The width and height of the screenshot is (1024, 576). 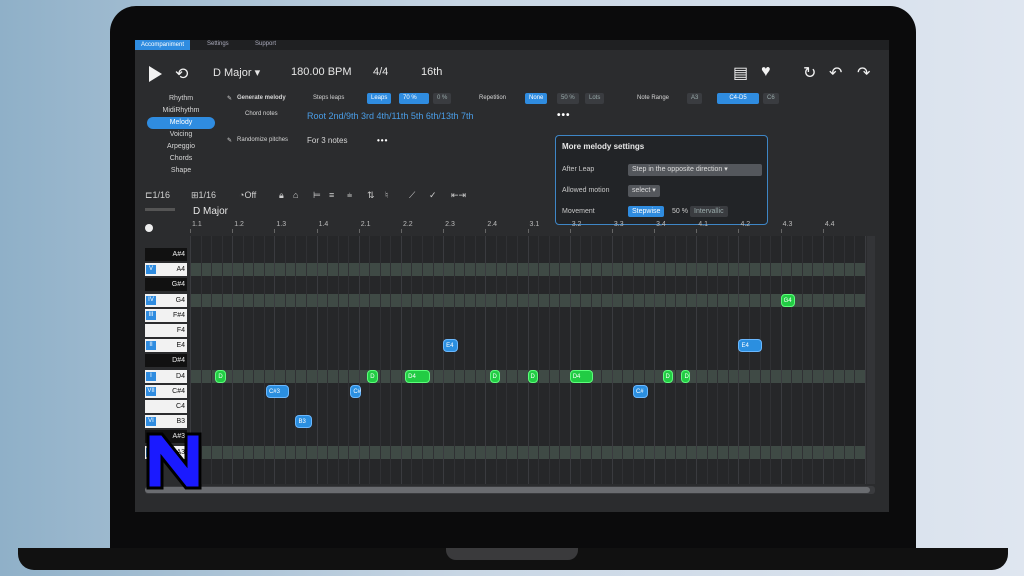 What do you see at coordinates (181, 135) in the screenshot?
I see `sidebar-item-voicing: Voicing` at bounding box center [181, 135].